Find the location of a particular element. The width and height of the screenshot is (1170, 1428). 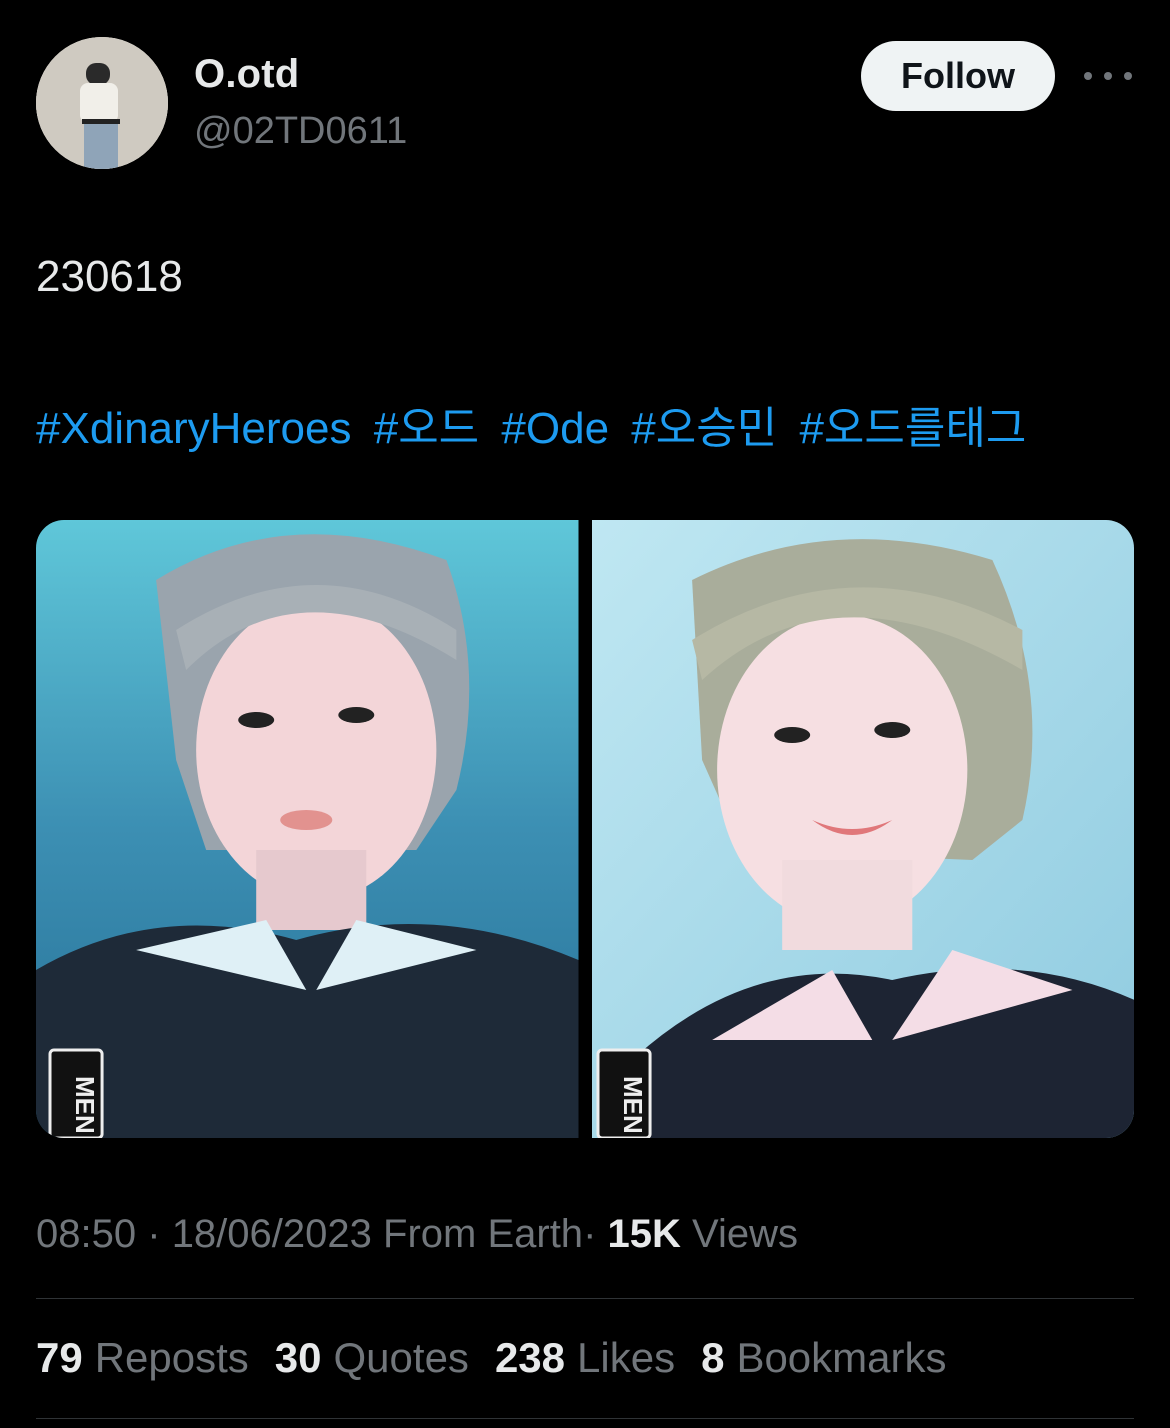

tweet-time: 08:50 is located at coordinates (86, 1234).